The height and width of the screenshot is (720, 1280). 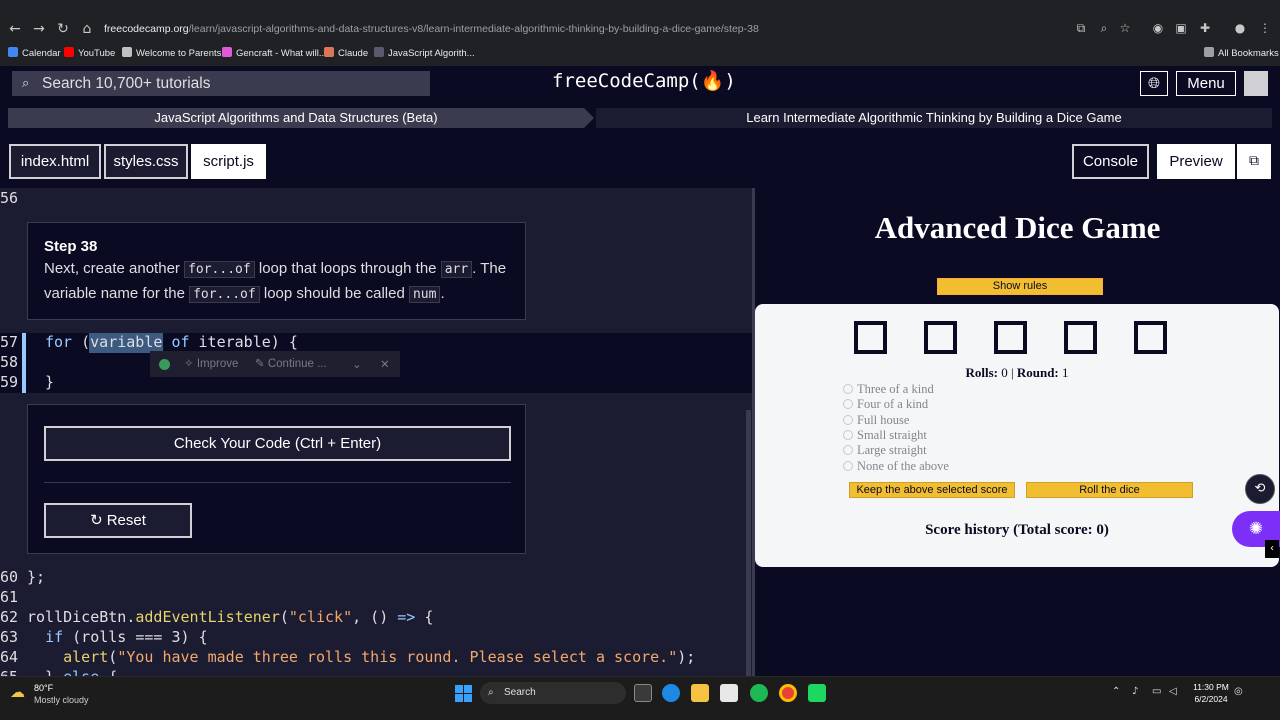 What do you see at coordinates (883, 420) in the screenshot?
I see `option-label: Full house` at bounding box center [883, 420].